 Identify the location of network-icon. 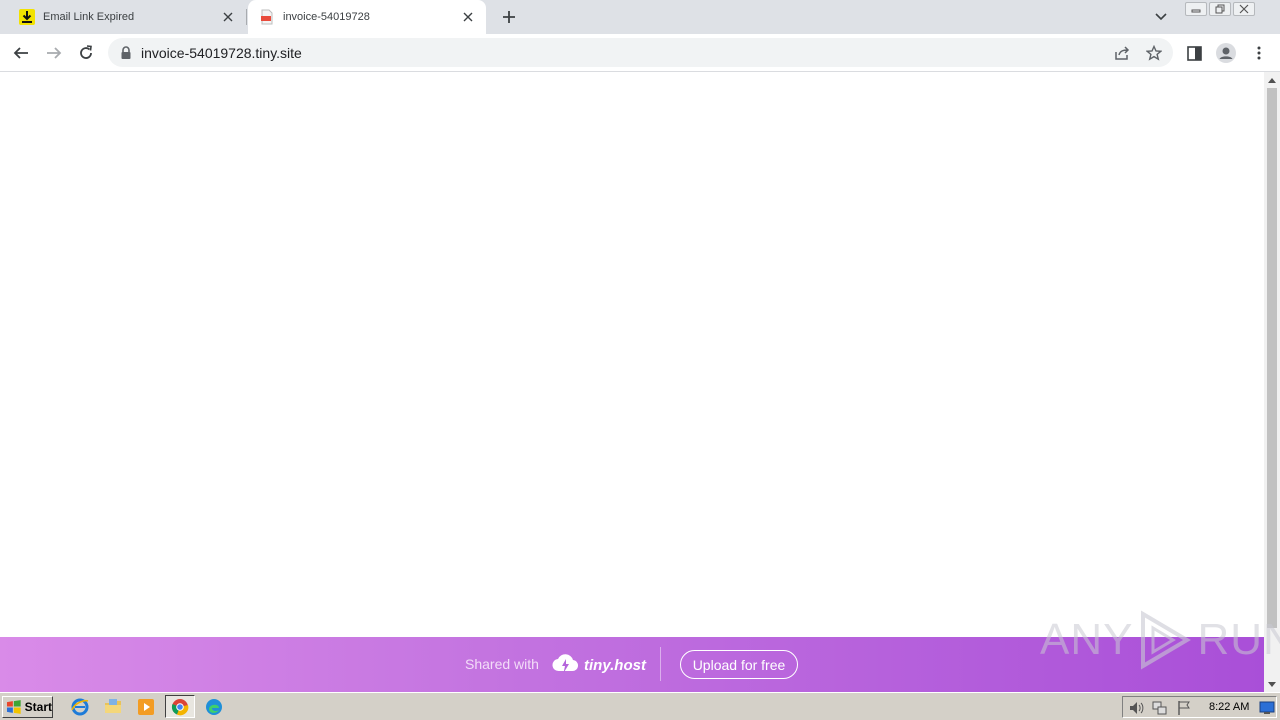
(1160, 708).